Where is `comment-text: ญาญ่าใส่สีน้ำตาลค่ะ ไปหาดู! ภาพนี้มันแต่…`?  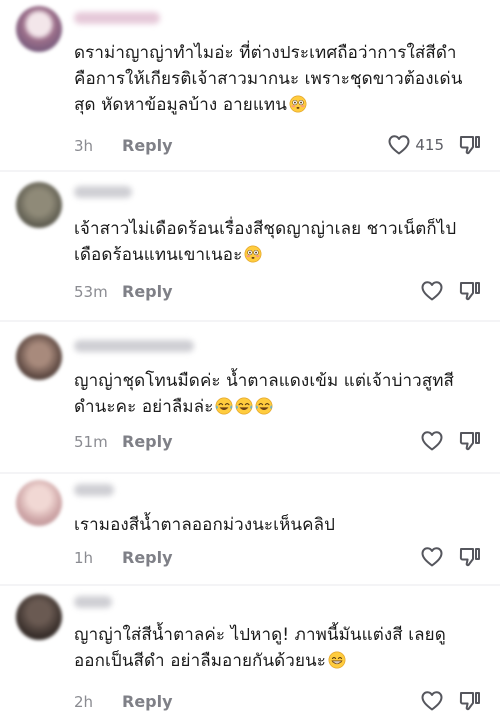
comment-text: ญาญ่าใส่สีน้ำตาลค่ะ ไปหาดู! ภาพนี้มันแต่… is located at coordinates (274, 648).